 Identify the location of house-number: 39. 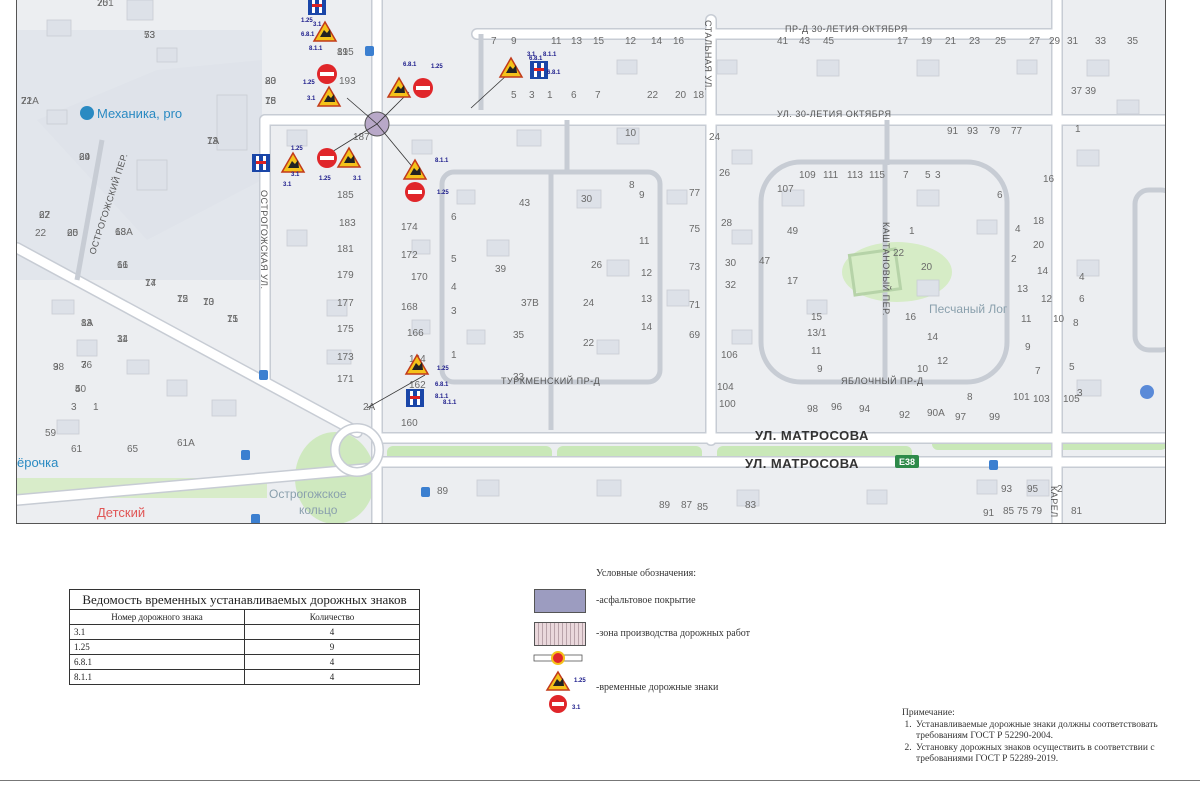
(501, 269).